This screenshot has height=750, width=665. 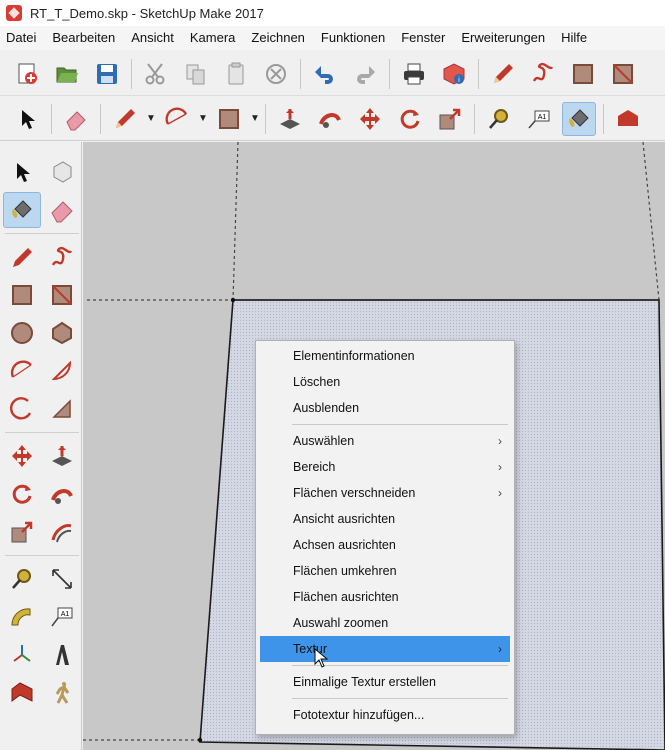 I want to click on shapes-dropdown-arrow: ▼, so click(x=255, y=119).